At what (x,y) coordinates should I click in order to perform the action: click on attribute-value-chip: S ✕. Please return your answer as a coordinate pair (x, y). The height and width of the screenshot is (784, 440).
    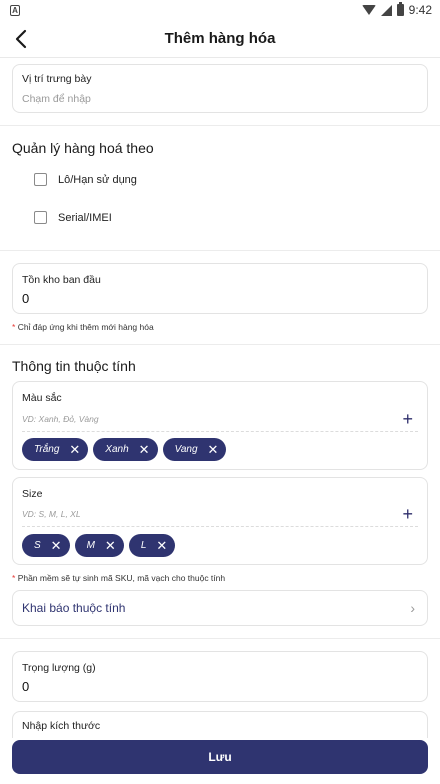
    Looking at the image, I should click on (46, 545).